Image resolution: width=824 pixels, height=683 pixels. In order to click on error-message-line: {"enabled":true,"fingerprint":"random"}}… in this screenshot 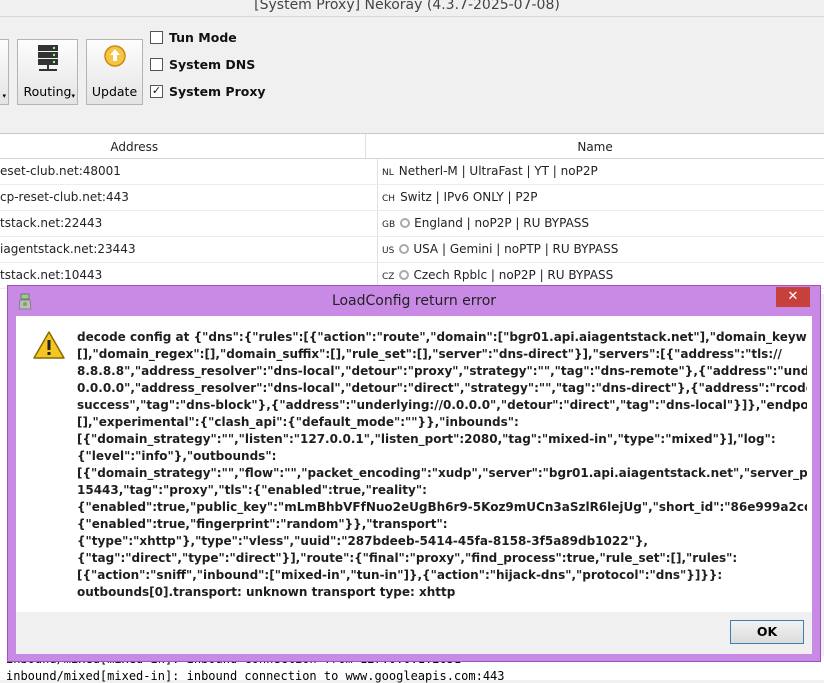, I will do `click(262, 524)`.